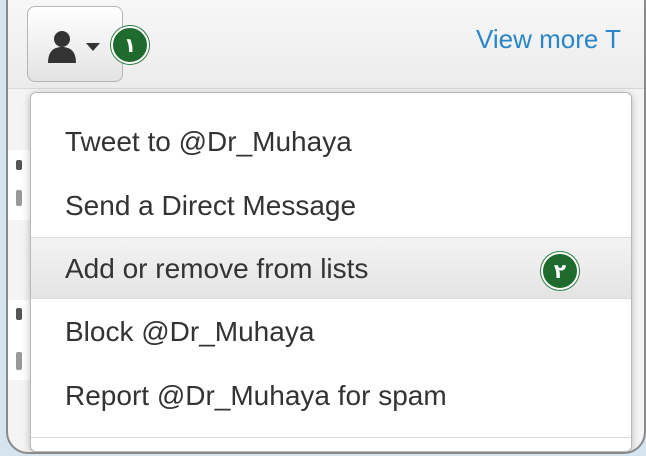 Image resolution: width=646 pixels, height=456 pixels. I want to click on menu-item-block: Block @Dr_Muhaya, so click(331, 332).